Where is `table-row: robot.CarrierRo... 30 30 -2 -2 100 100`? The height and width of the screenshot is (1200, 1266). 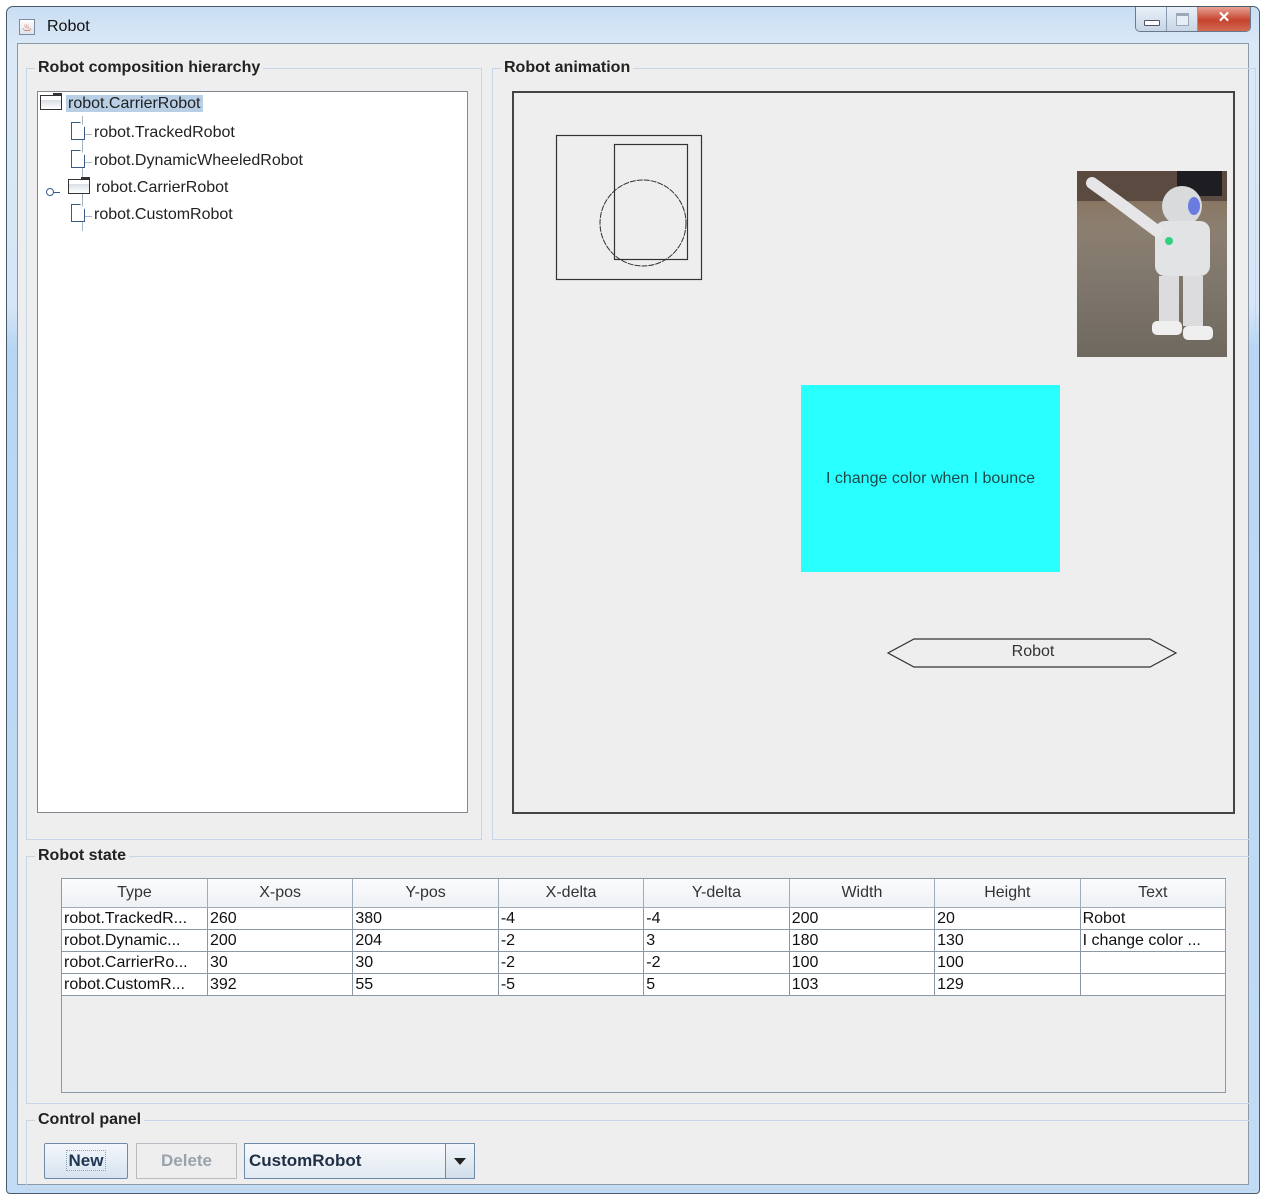
table-row: robot.CarrierRo... 30 30 -2 -2 100 100 is located at coordinates (644, 962).